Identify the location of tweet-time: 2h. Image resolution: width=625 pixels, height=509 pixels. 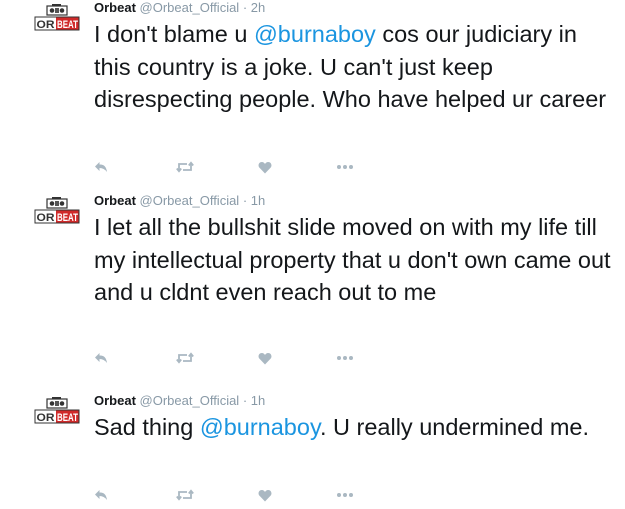
(258, 7).